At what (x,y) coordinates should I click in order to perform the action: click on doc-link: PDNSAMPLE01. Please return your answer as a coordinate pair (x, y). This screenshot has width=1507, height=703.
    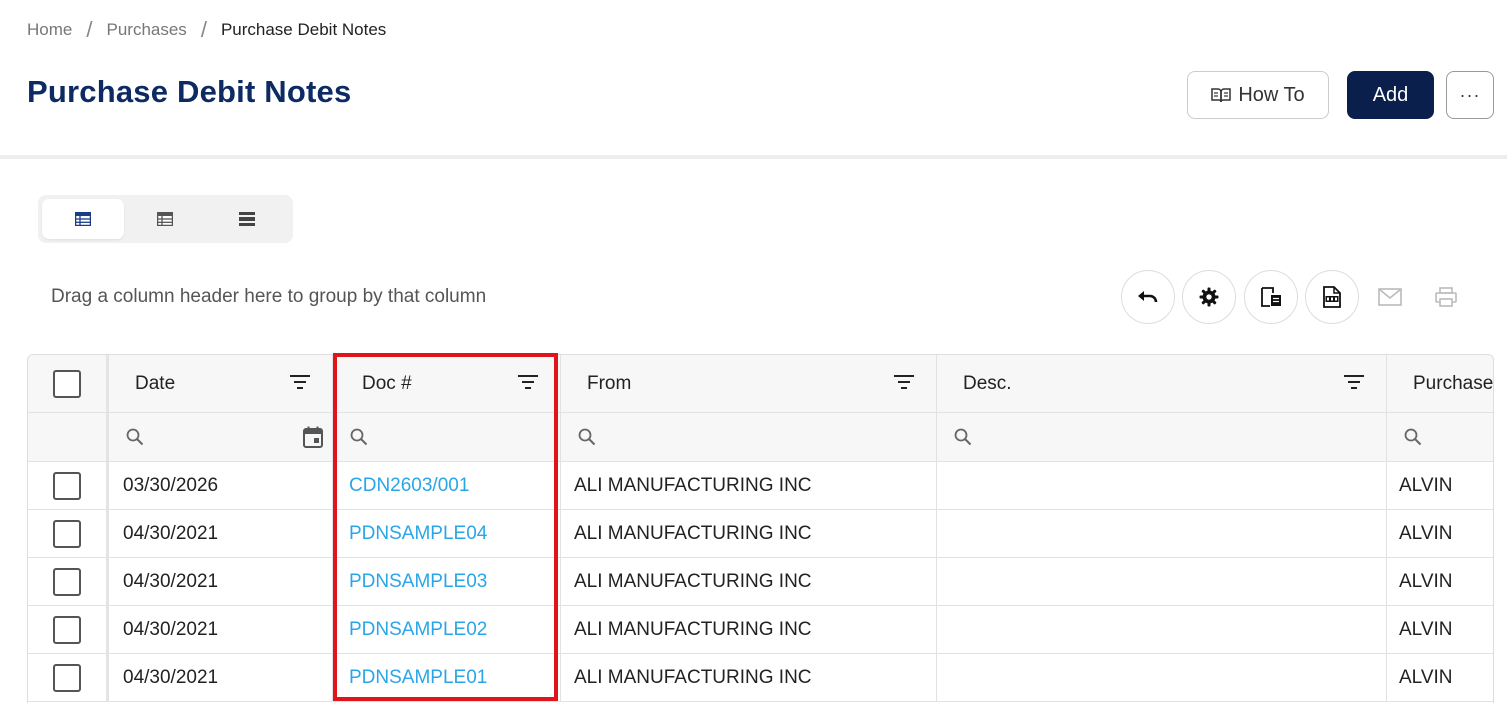
    Looking at the image, I should click on (418, 678).